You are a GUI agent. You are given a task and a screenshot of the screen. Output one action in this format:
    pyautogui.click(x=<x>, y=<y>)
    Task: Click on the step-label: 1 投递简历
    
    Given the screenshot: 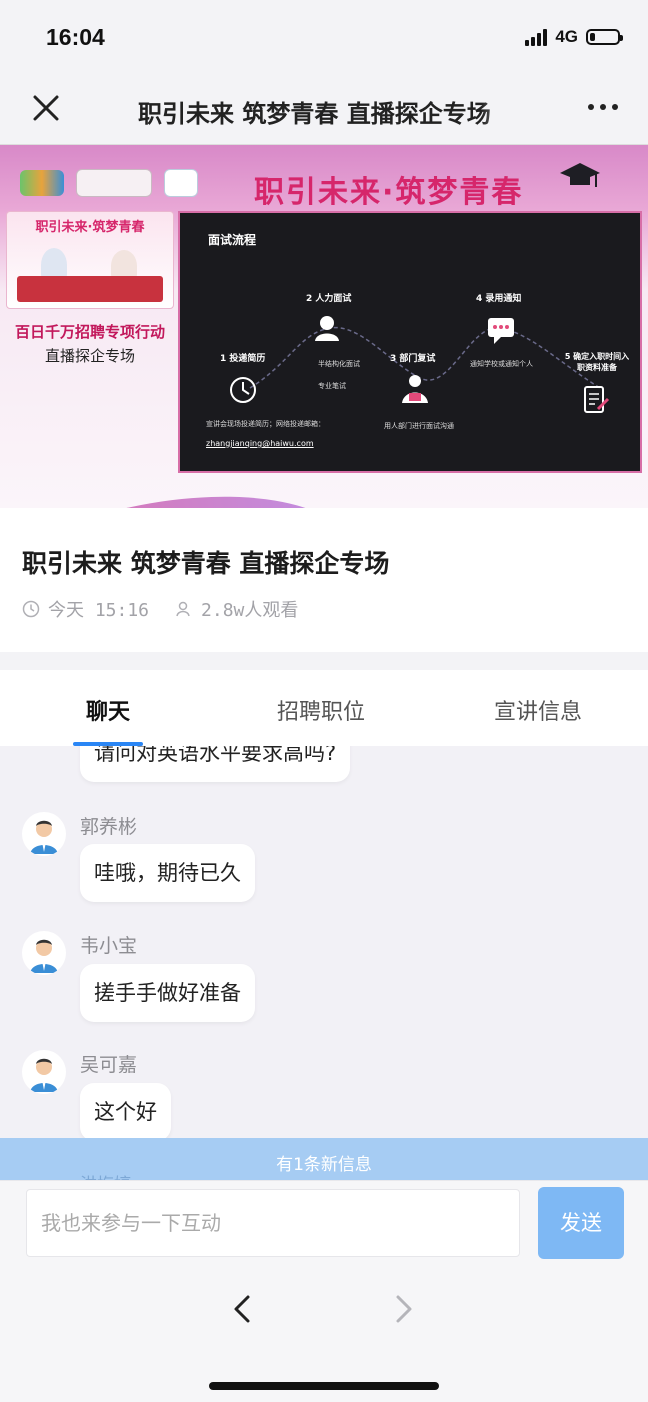 What is the action you would take?
    pyautogui.click(x=243, y=359)
    